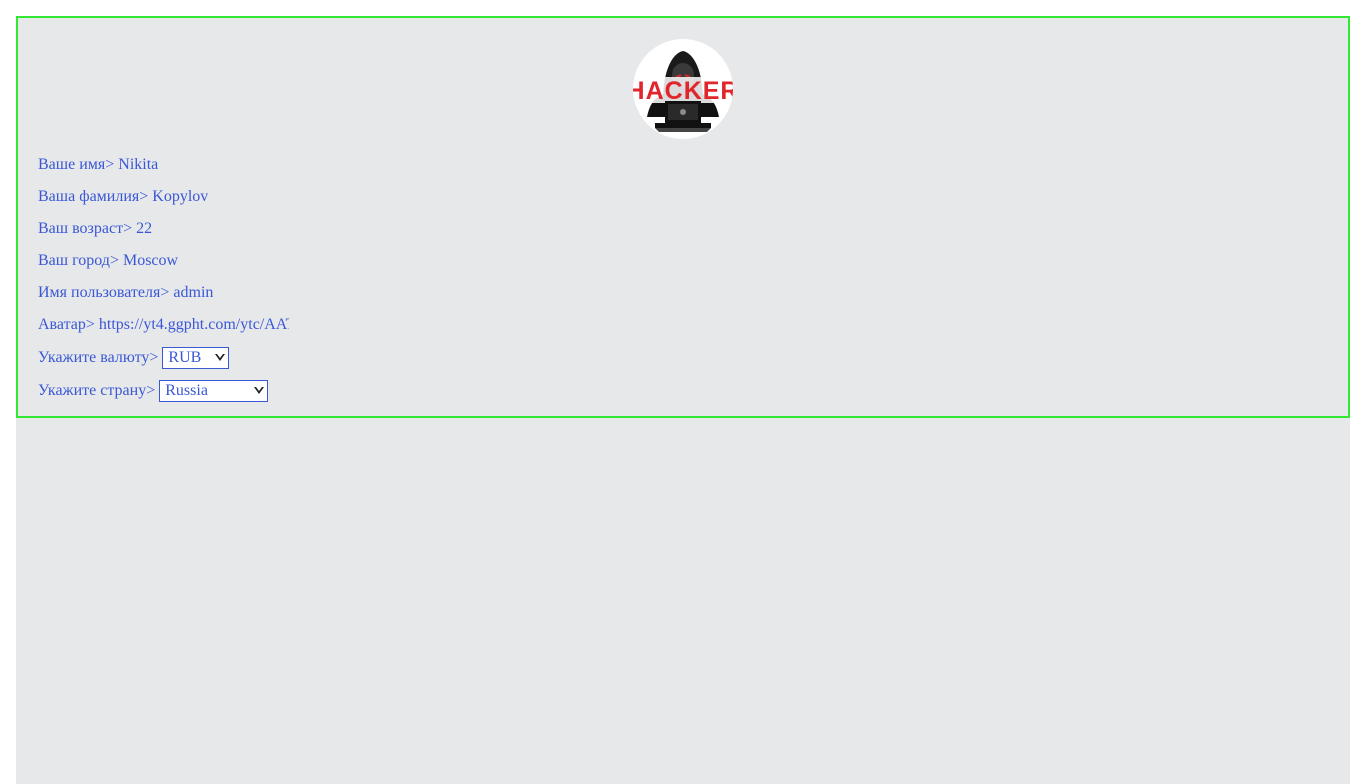  Describe the element at coordinates (72, 164) in the screenshot. I see `first-name-label: Ваше имя` at that location.